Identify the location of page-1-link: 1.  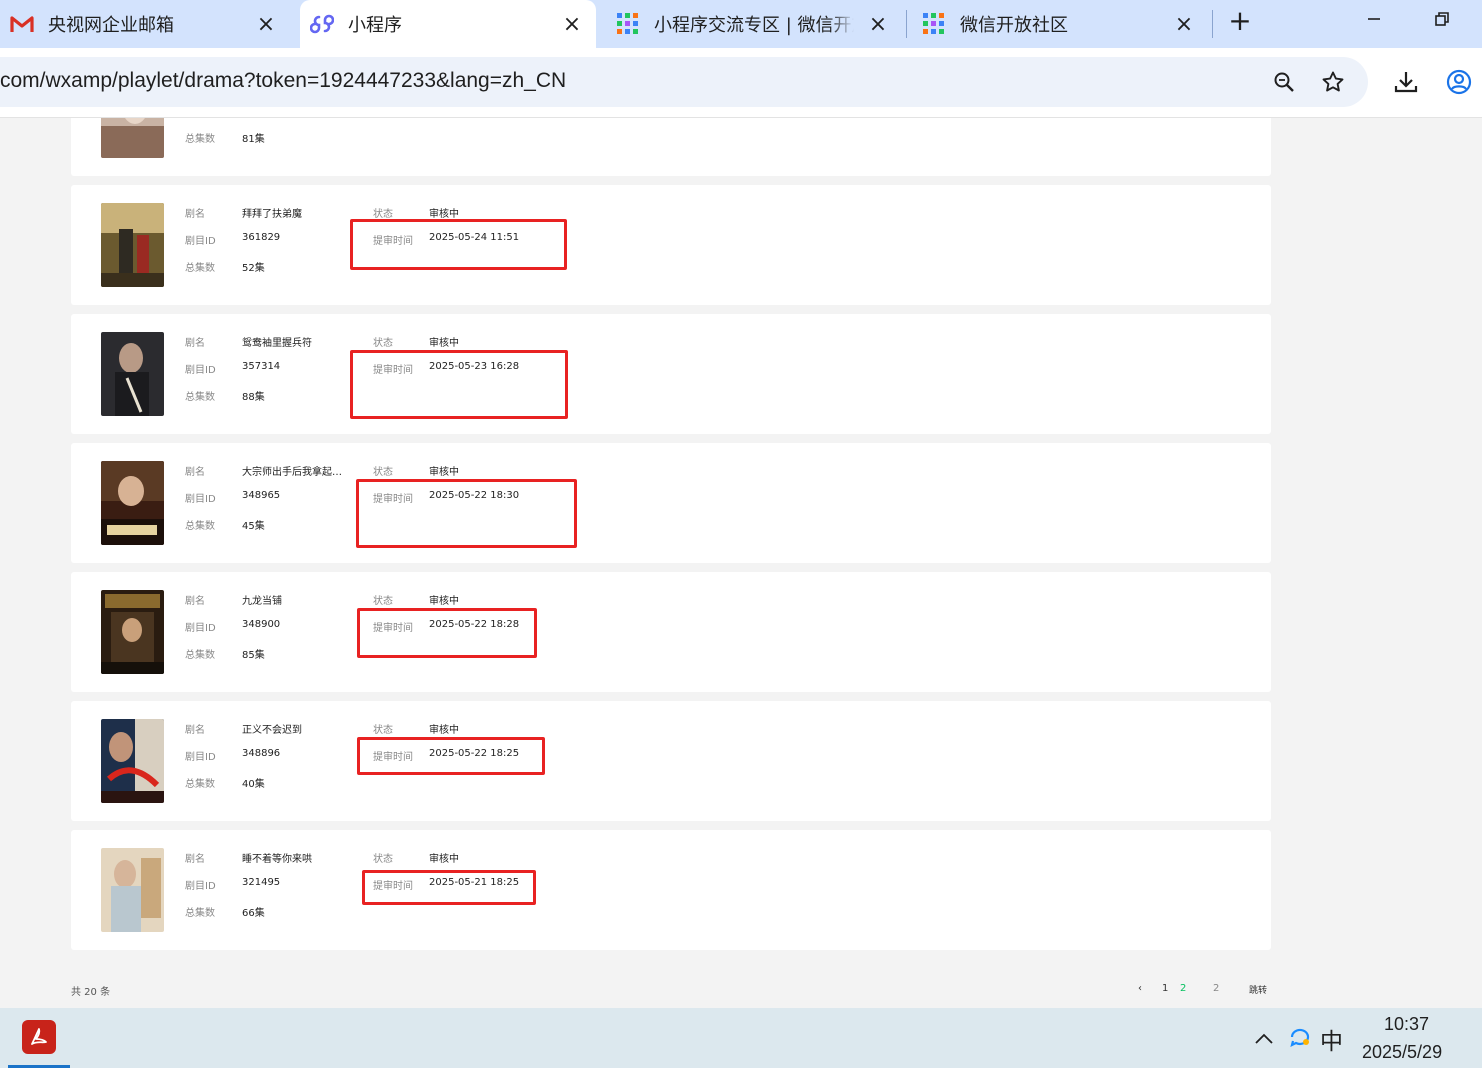
(1165, 988).